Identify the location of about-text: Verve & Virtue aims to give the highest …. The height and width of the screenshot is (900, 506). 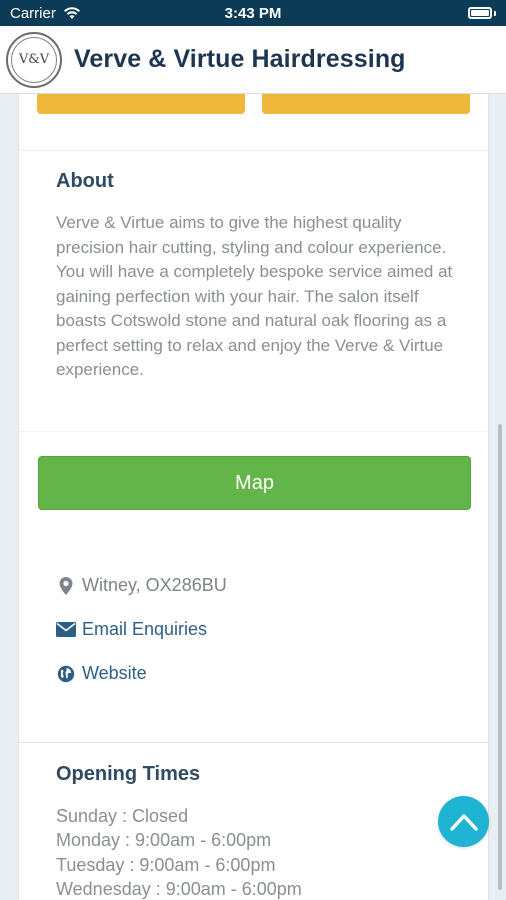
(254, 296).